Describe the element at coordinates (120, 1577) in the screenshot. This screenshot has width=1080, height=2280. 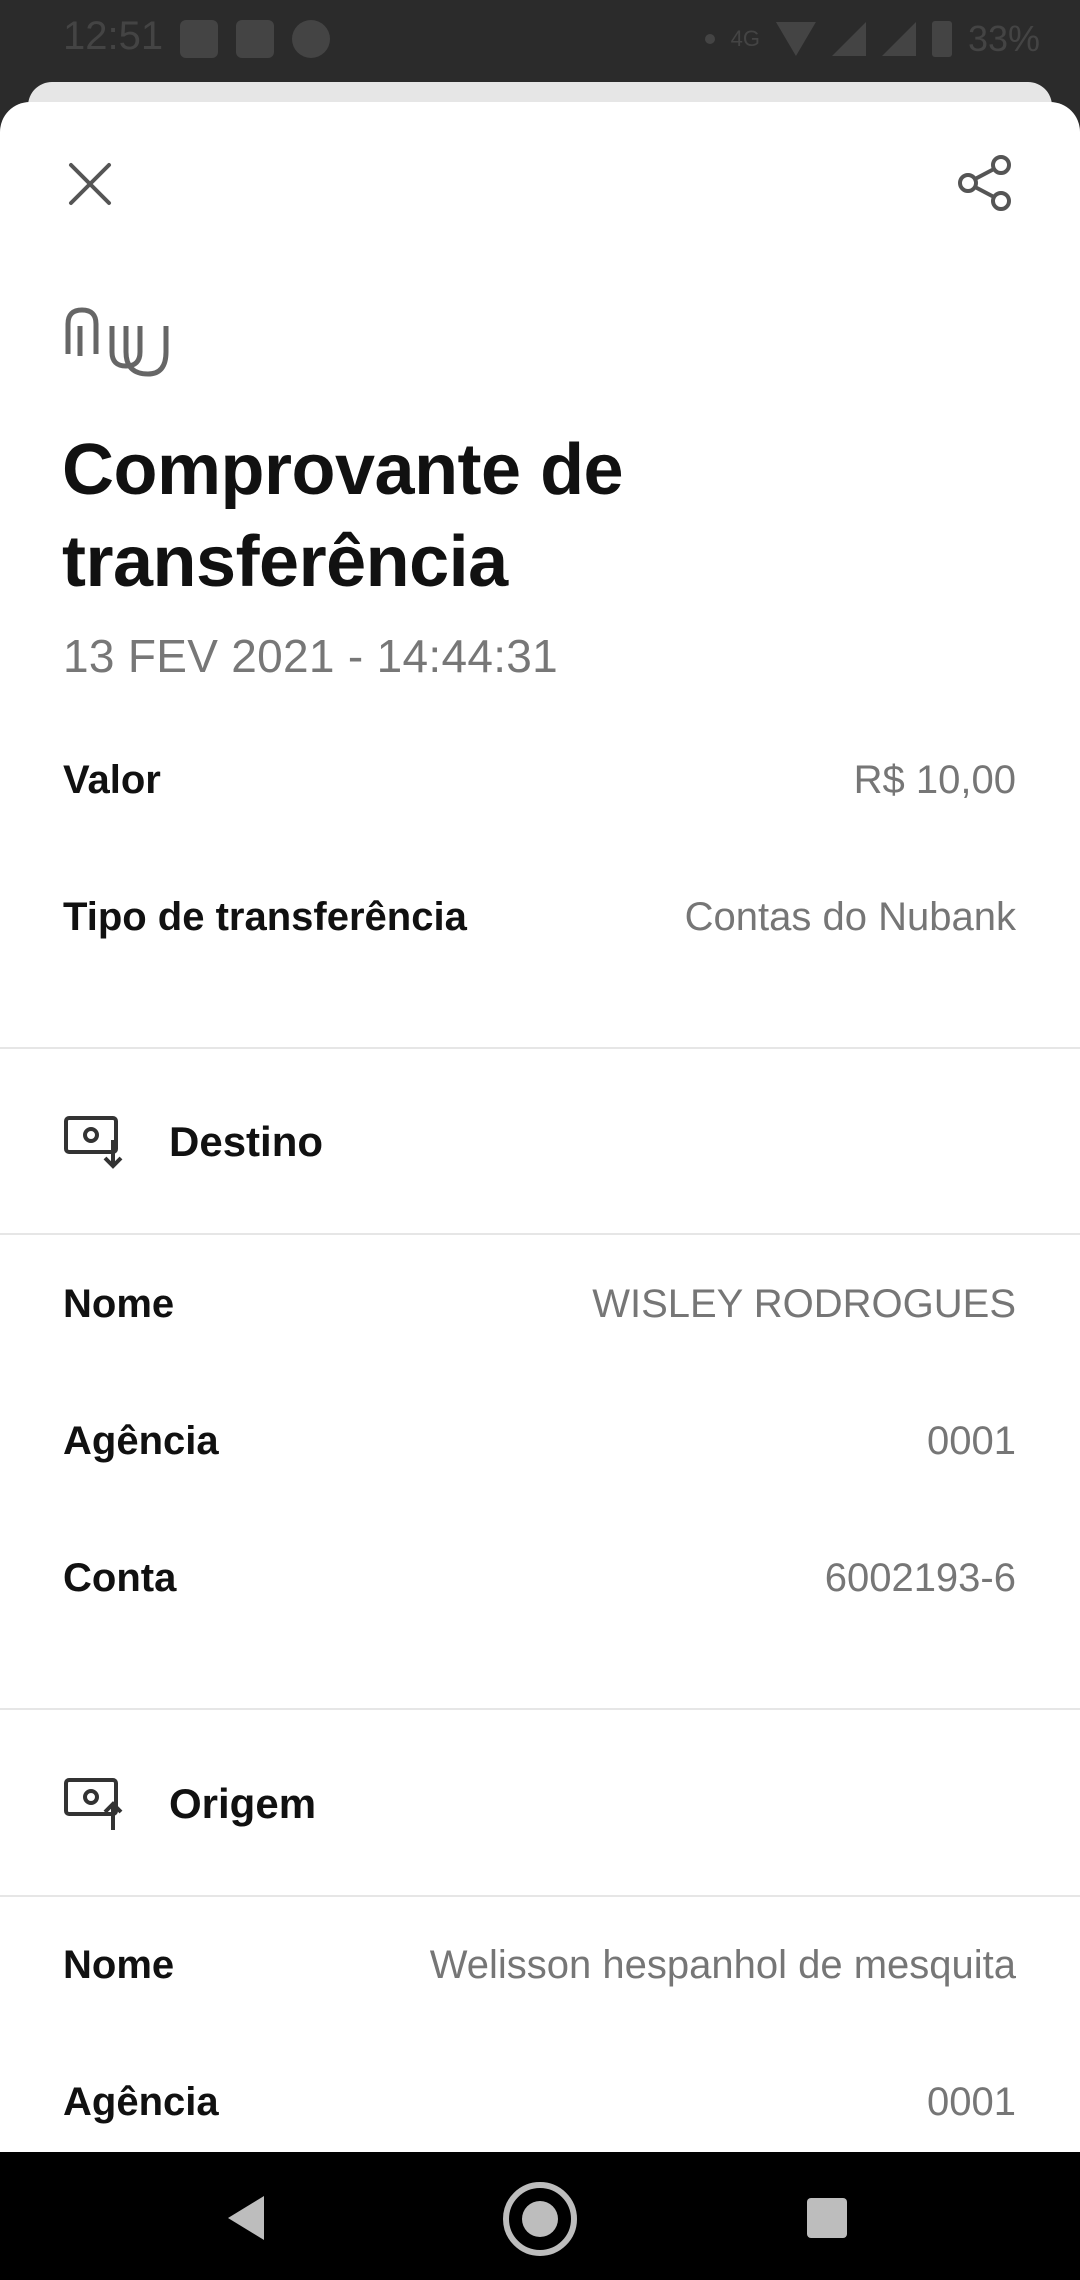
I see `destination-account-label: Conta` at that location.